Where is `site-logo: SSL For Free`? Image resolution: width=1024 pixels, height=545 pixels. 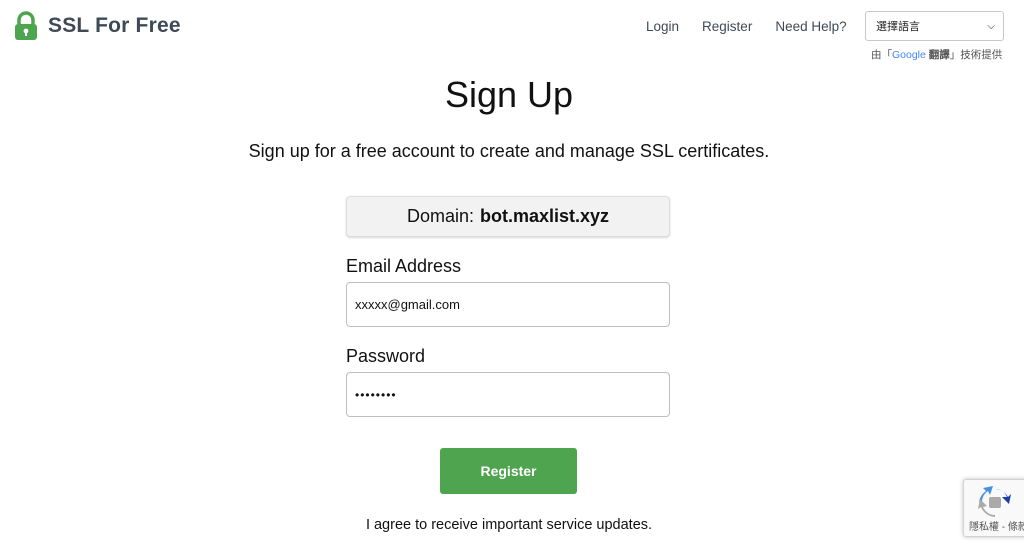 site-logo: SSL For Free is located at coordinates (97, 26).